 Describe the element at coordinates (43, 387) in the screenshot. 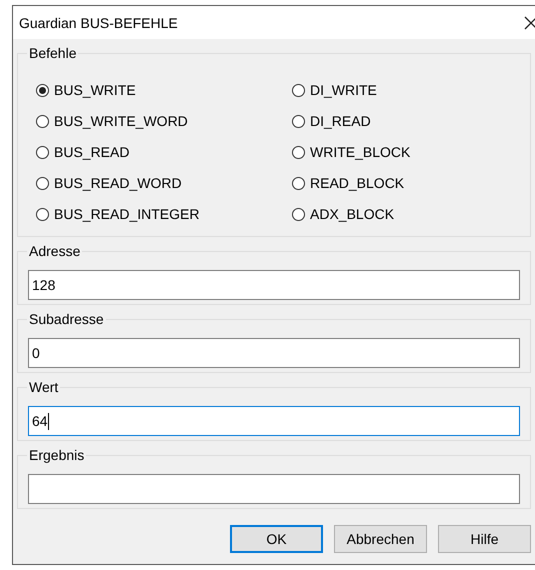

I see `group-label: Wert` at that location.